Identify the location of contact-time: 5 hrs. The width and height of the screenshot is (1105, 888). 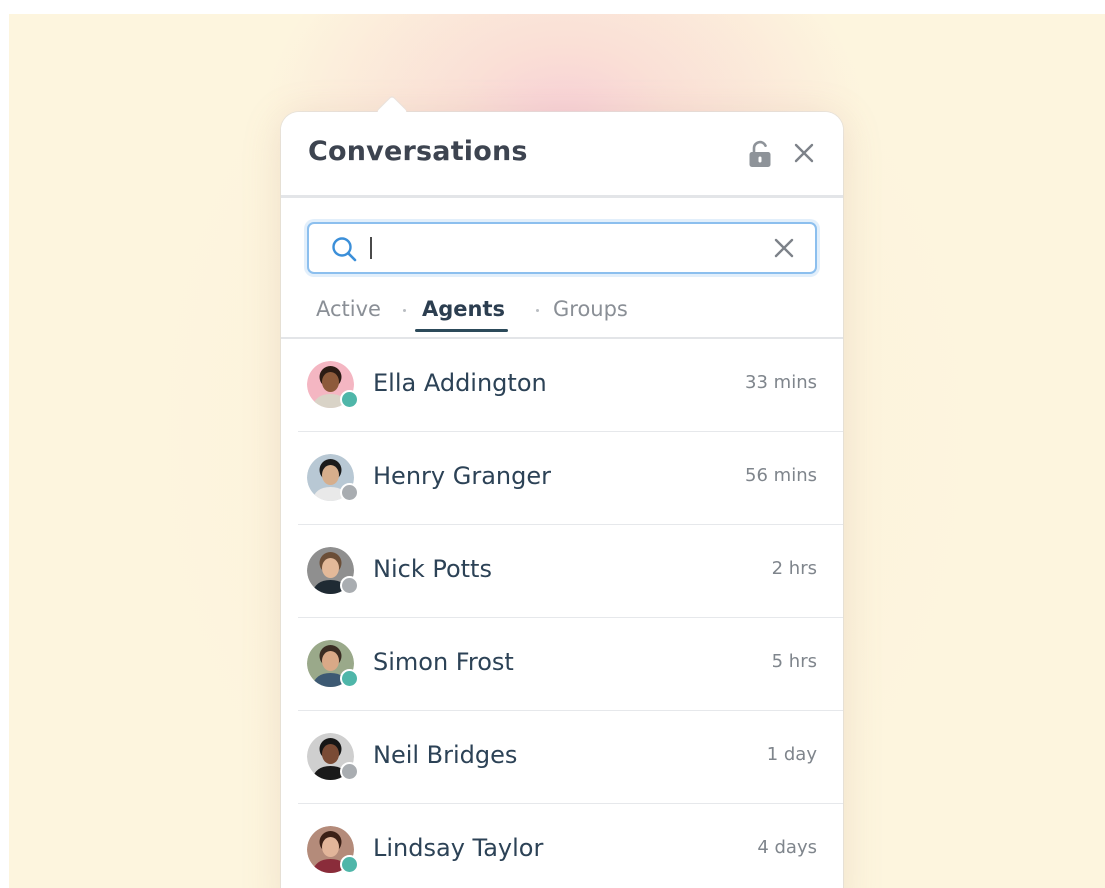
(794, 661).